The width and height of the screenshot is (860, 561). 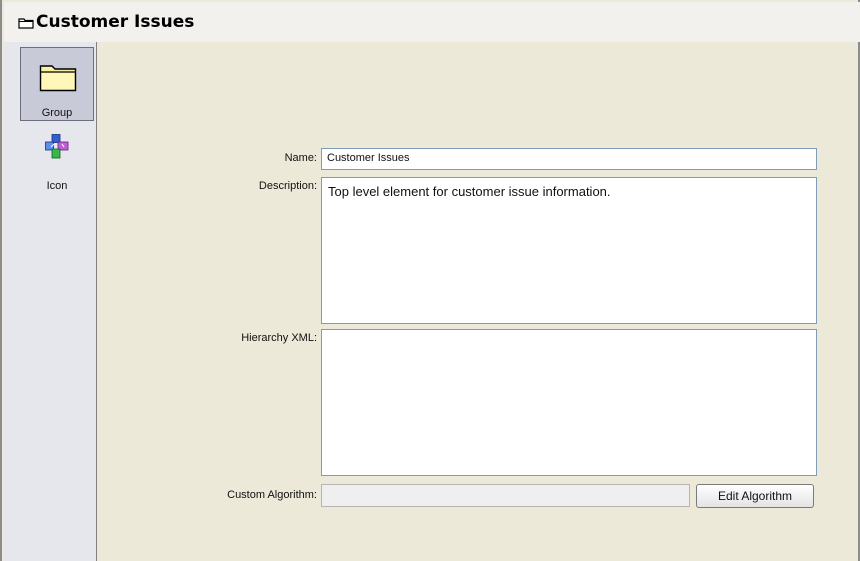 What do you see at coordinates (57, 161) in the screenshot?
I see `sidebar-item-icon: Icon` at bounding box center [57, 161].